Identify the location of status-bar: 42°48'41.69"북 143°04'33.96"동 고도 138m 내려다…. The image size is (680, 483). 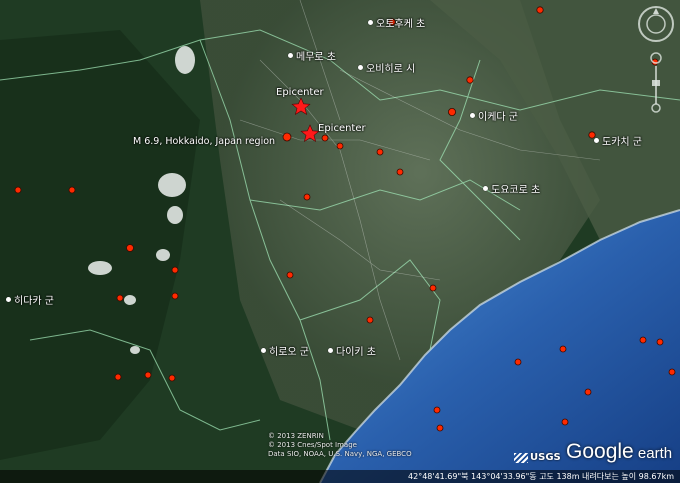
(340, 476).